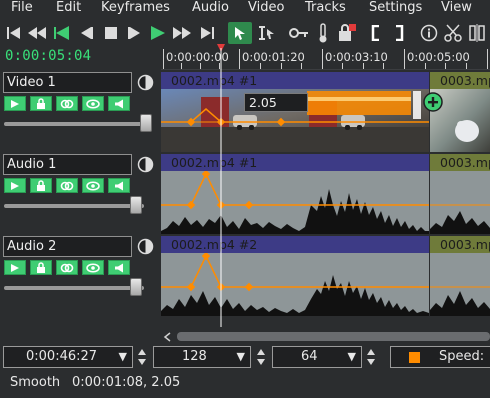  Describe the element at coordinates (414, 357) in the screenshot. I see `speed-color-swatch` at that location.